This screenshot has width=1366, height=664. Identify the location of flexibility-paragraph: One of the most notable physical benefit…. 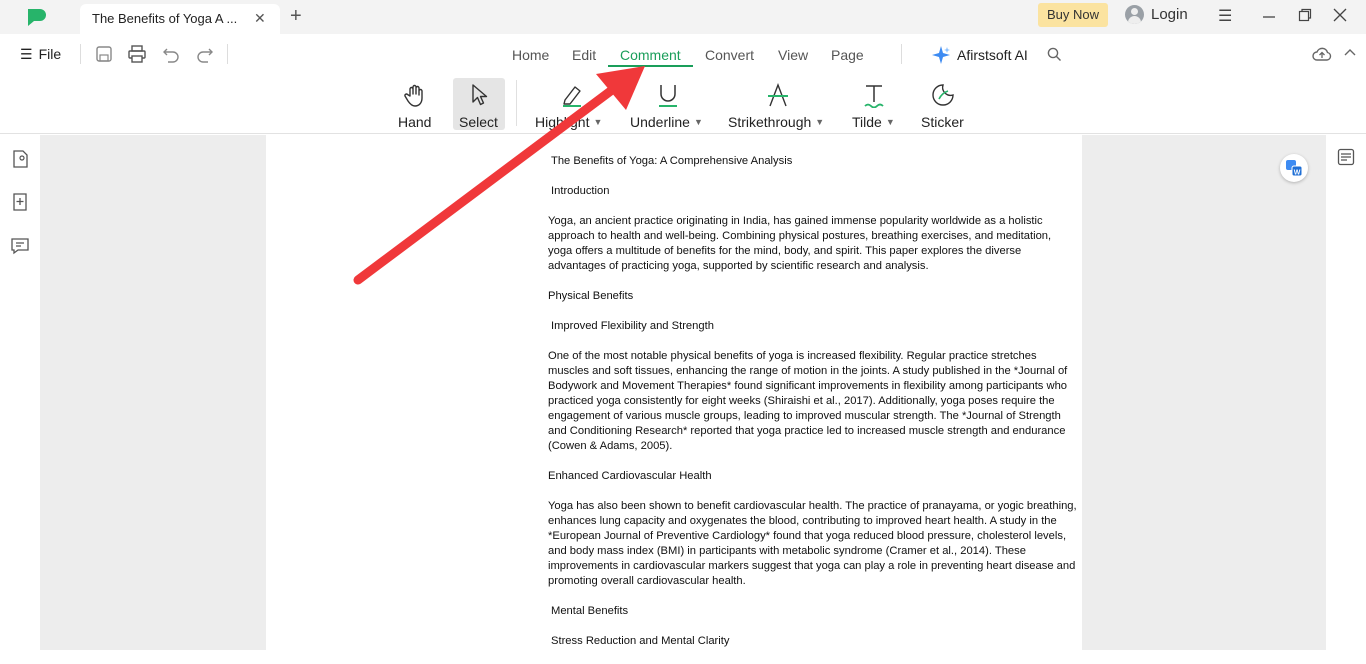
(808, 401).